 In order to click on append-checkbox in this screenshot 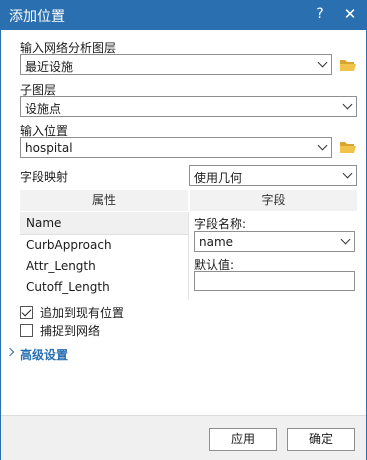, I will do `click(26, 312)`.